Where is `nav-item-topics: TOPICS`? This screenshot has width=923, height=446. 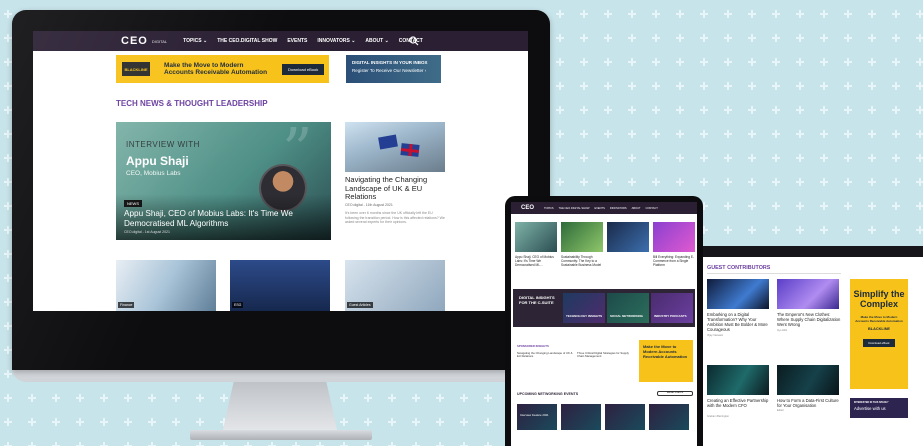
nav-item-topics: TOPICS is located at coordinates (549, 208).